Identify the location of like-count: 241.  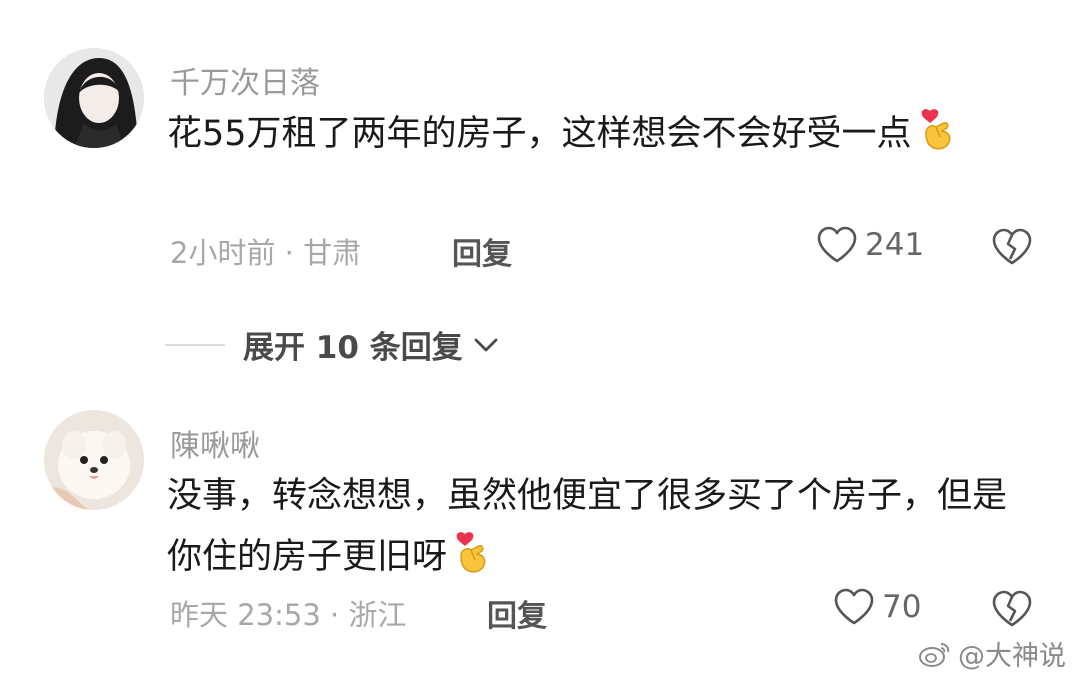
(895, 245).